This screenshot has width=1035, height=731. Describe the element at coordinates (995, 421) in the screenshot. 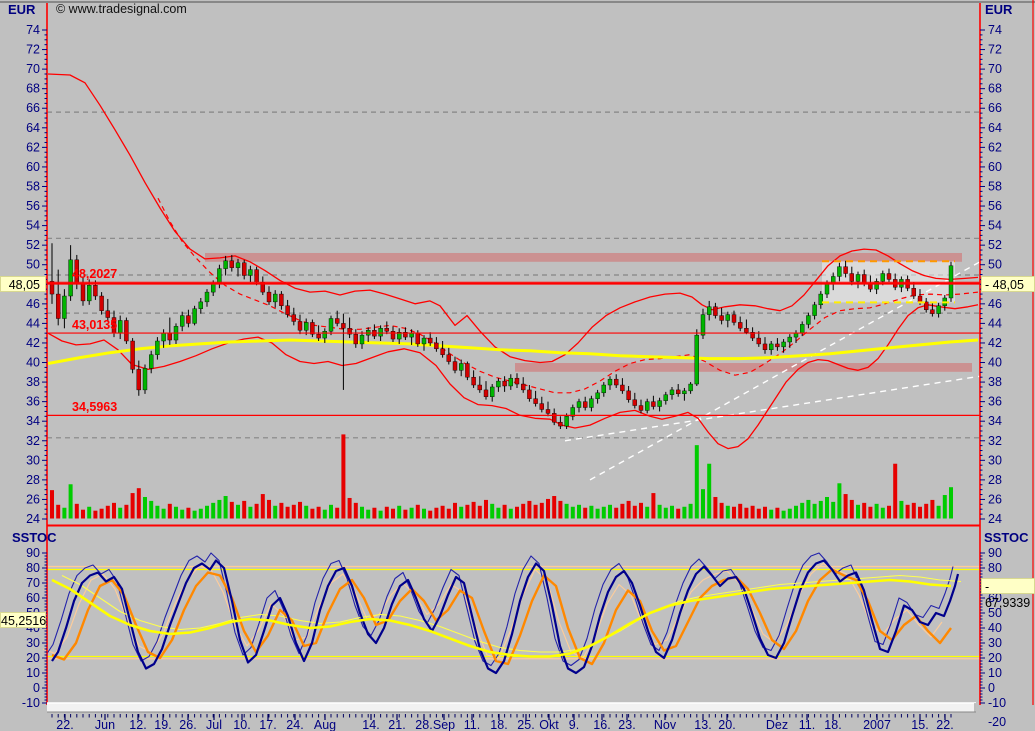

I see `price-axis-label-right: 34` at that location.